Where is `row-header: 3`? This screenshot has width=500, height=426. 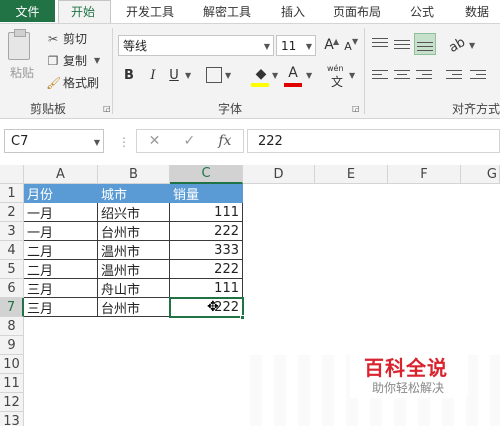 row-header: 3 is located at coordinates (12, 231).